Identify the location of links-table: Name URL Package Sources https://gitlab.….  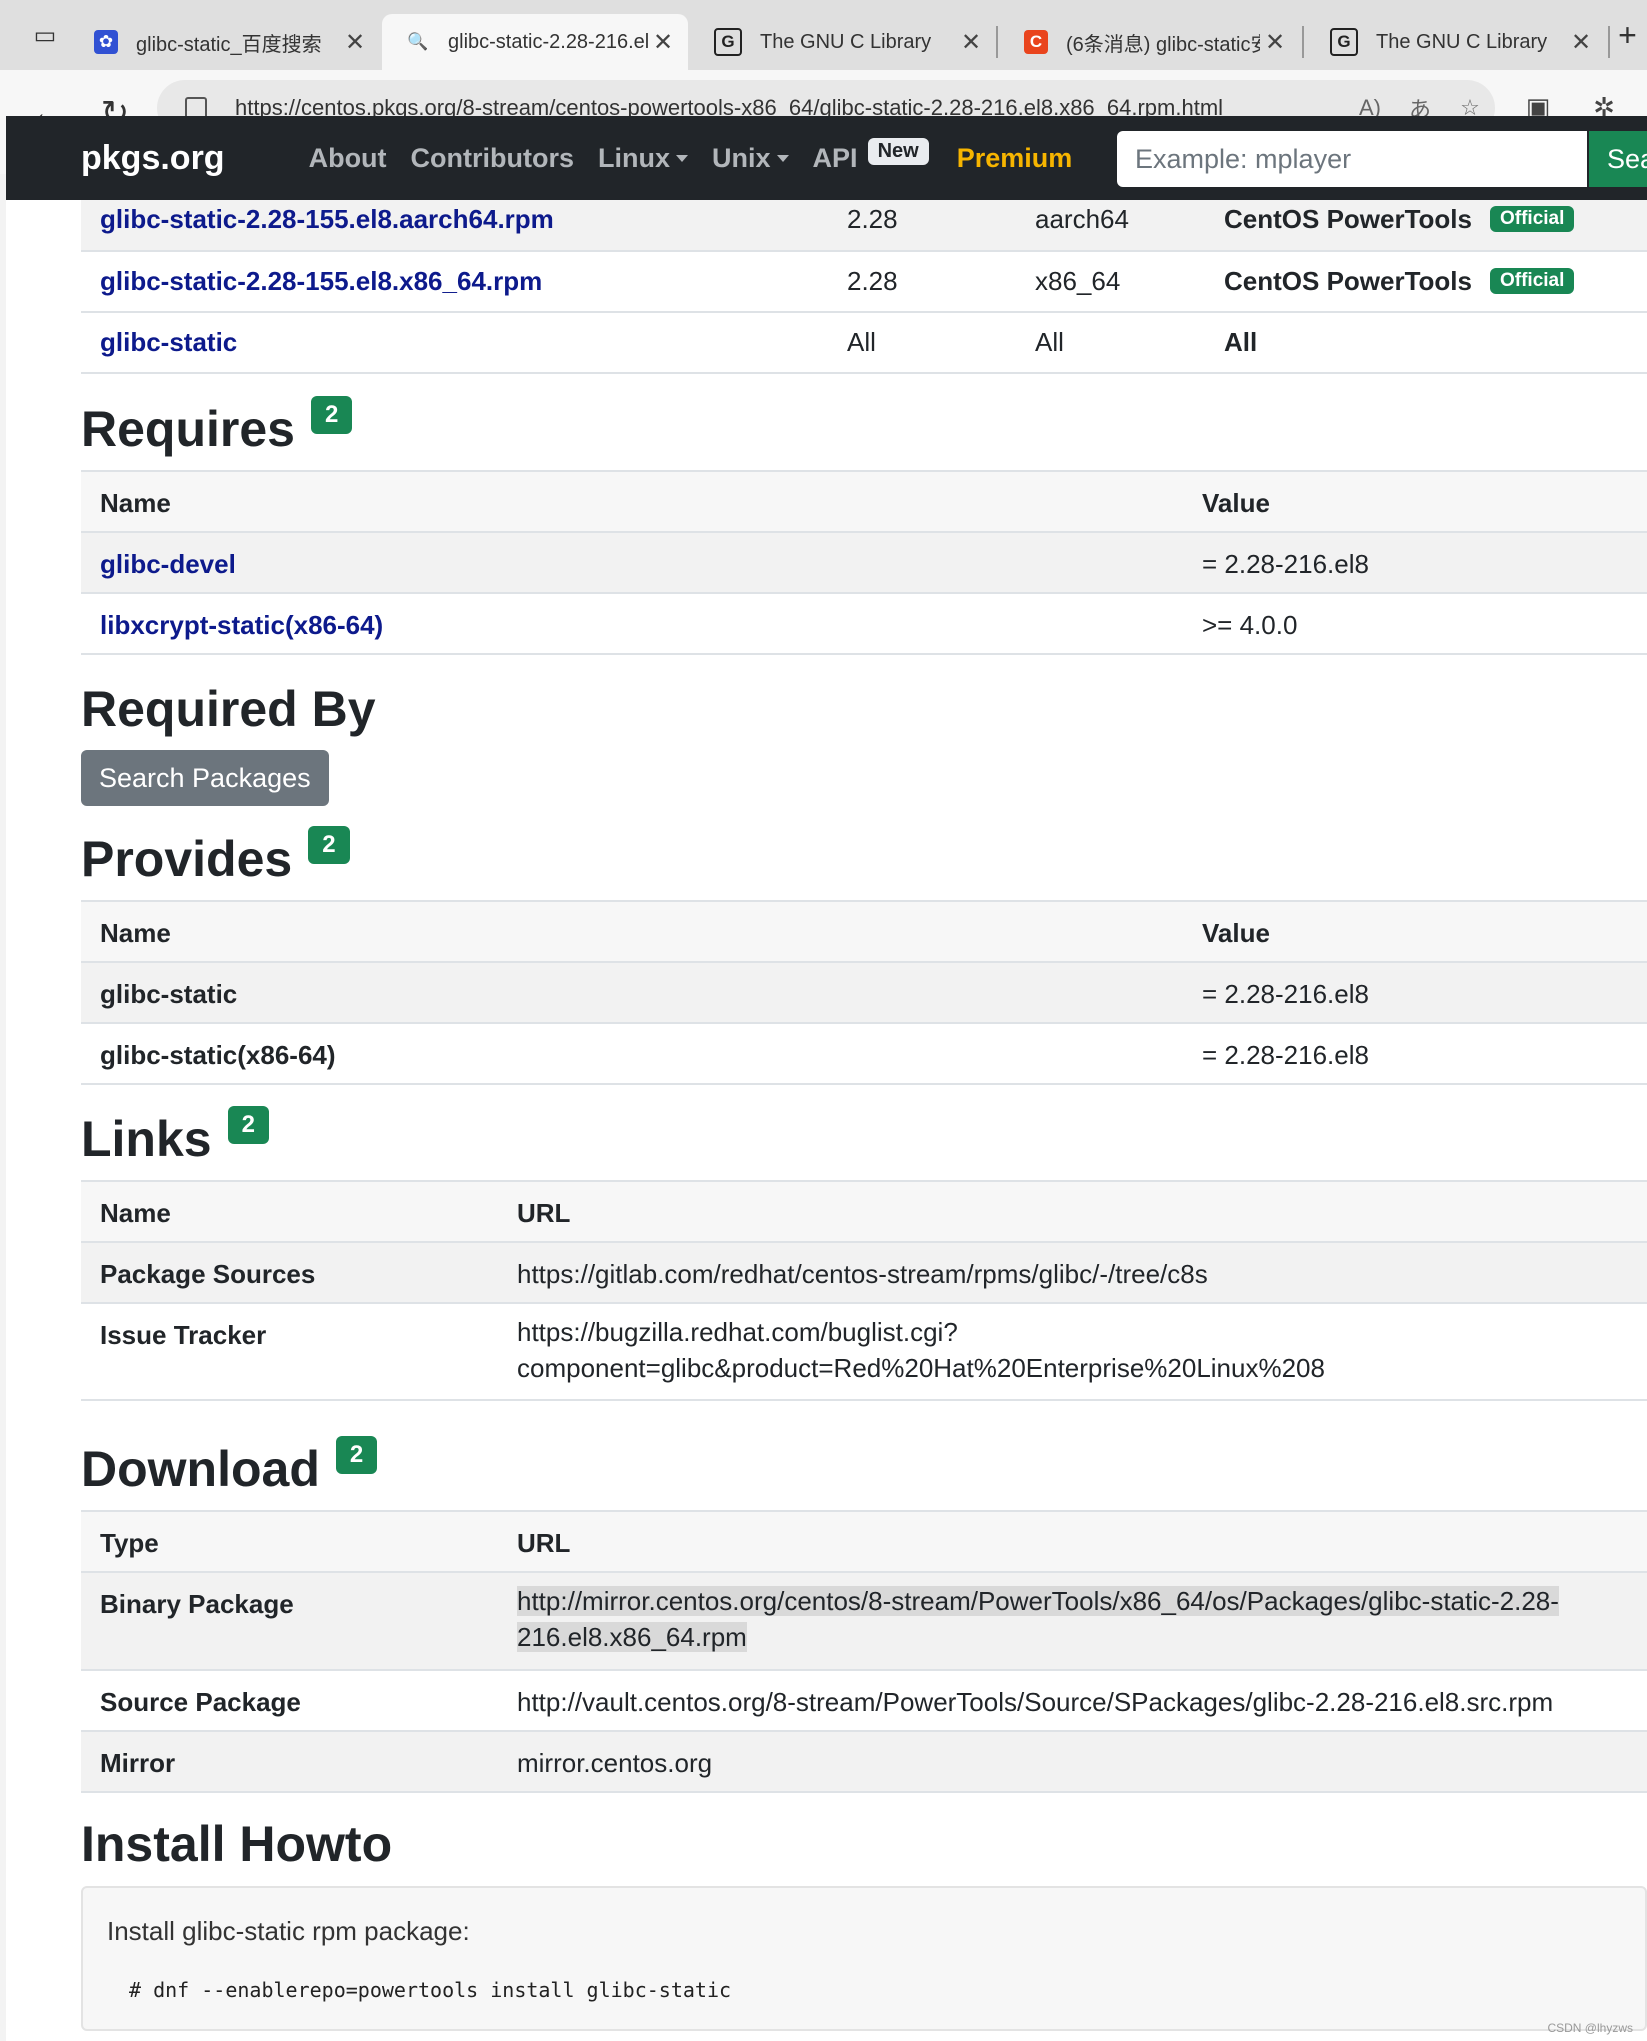
(864, 1290).